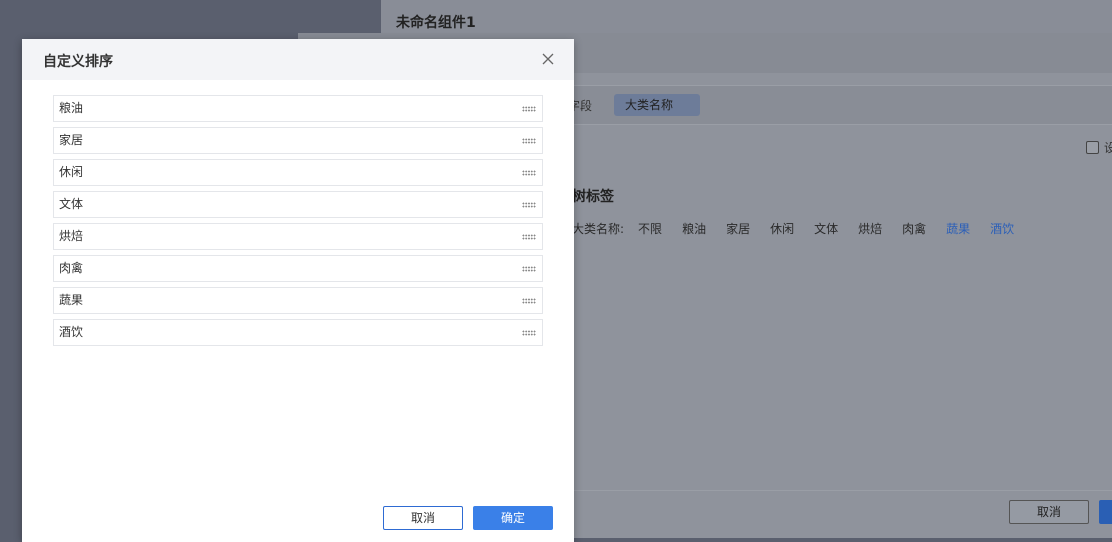 The image size is (1112, 542). Describe the element at coordinates (826, 229) in the screenshot. I see `filter-item: 文体` at that location.